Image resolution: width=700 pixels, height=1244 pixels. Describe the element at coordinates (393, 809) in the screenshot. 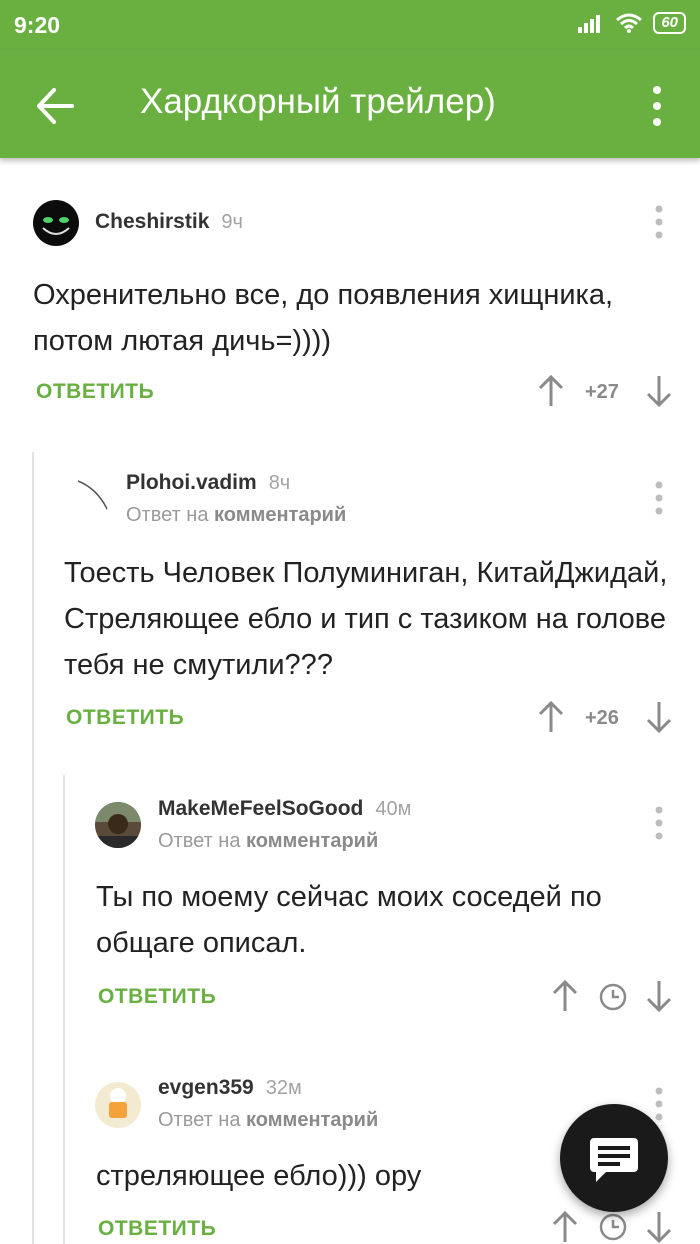

I see `comment-time: 40м` at that location.